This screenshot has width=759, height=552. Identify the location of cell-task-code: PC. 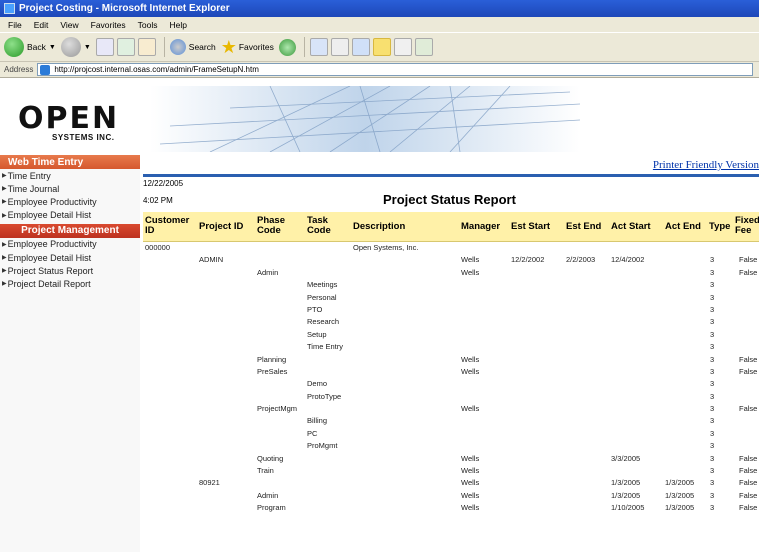
(312, 433).